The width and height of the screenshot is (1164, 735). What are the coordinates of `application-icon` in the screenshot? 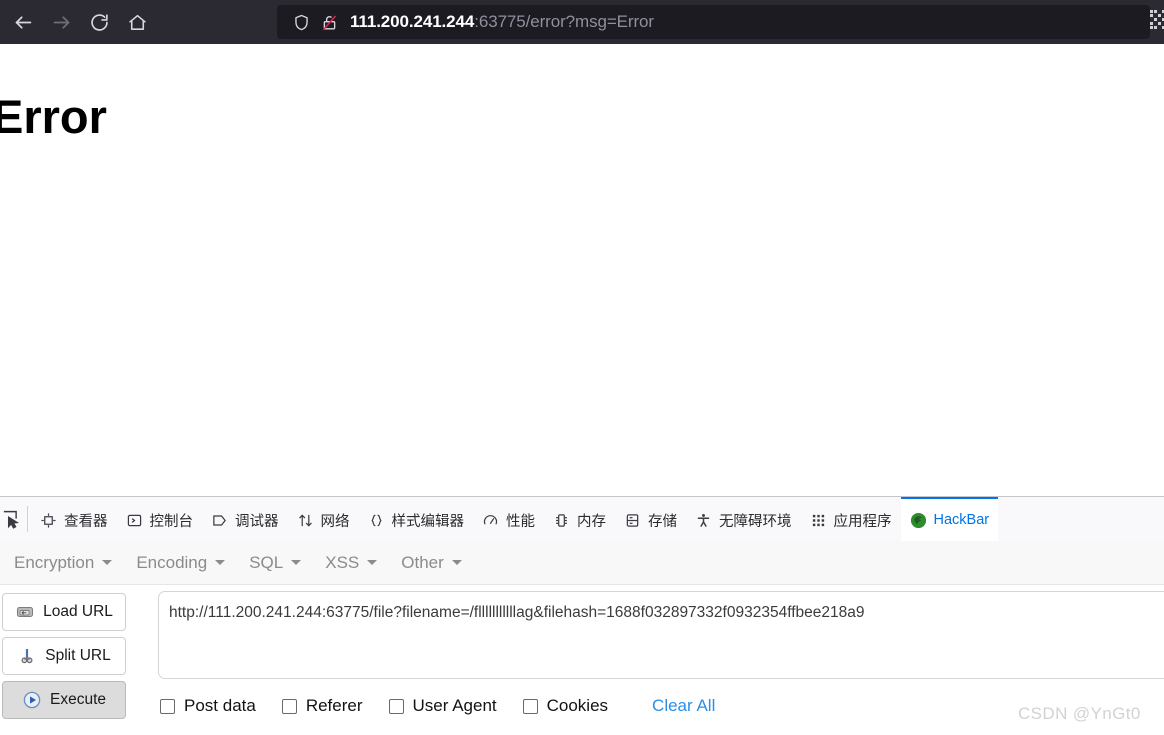 It's located at (818, 520).